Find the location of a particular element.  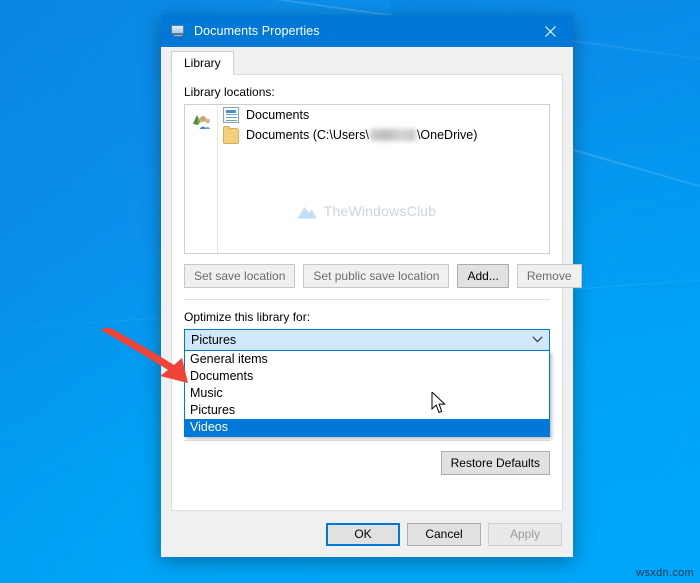

tab-library: Library is located at coordinates (202, 63).